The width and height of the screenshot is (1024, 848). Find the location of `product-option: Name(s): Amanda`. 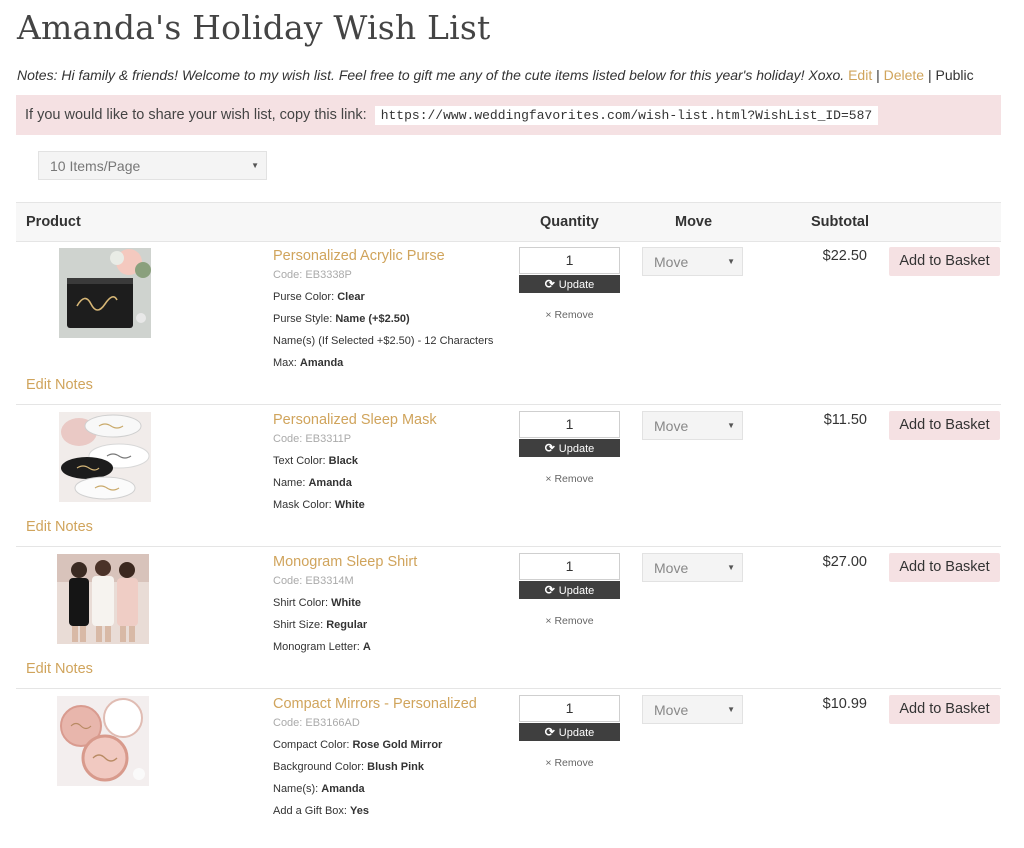

product-option: Name(s): Amanda is located at coordinates (319, 789).